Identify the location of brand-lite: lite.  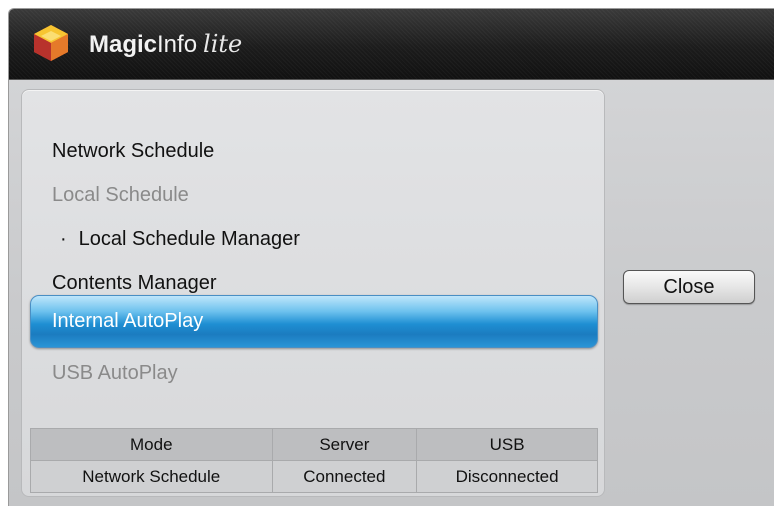
(223, 44).